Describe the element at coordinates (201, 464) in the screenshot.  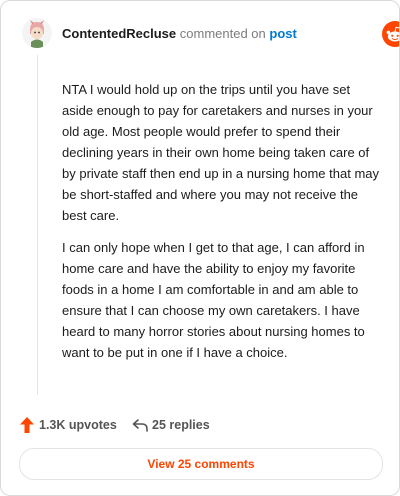
I see `view-comments-button: View 25 comments` at that location.